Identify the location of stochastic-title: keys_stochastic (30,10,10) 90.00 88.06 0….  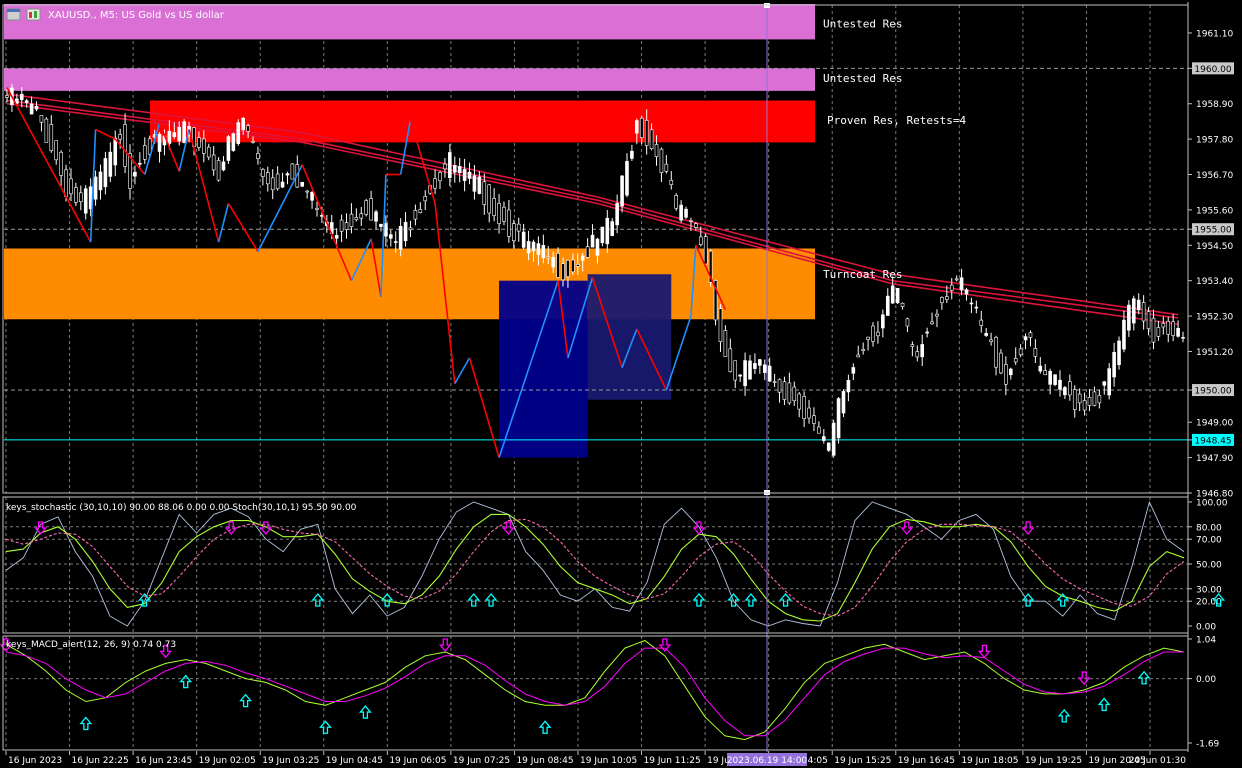
(181, 508).